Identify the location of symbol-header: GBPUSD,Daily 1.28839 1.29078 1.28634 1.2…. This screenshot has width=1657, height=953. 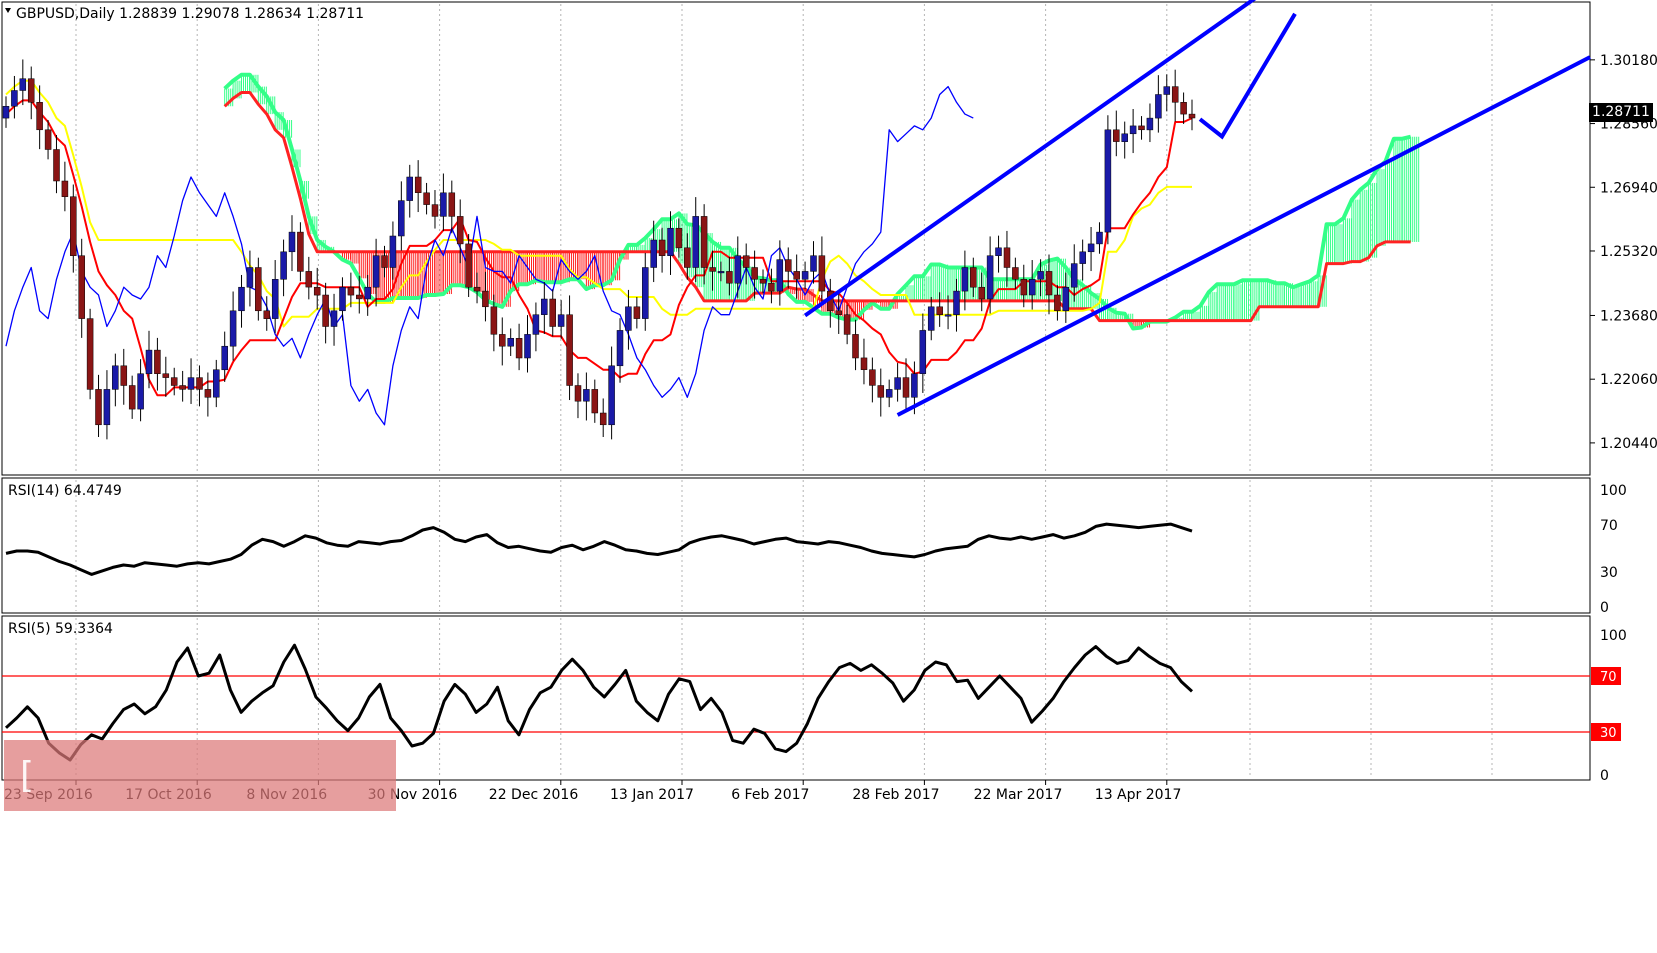
(190, 14).